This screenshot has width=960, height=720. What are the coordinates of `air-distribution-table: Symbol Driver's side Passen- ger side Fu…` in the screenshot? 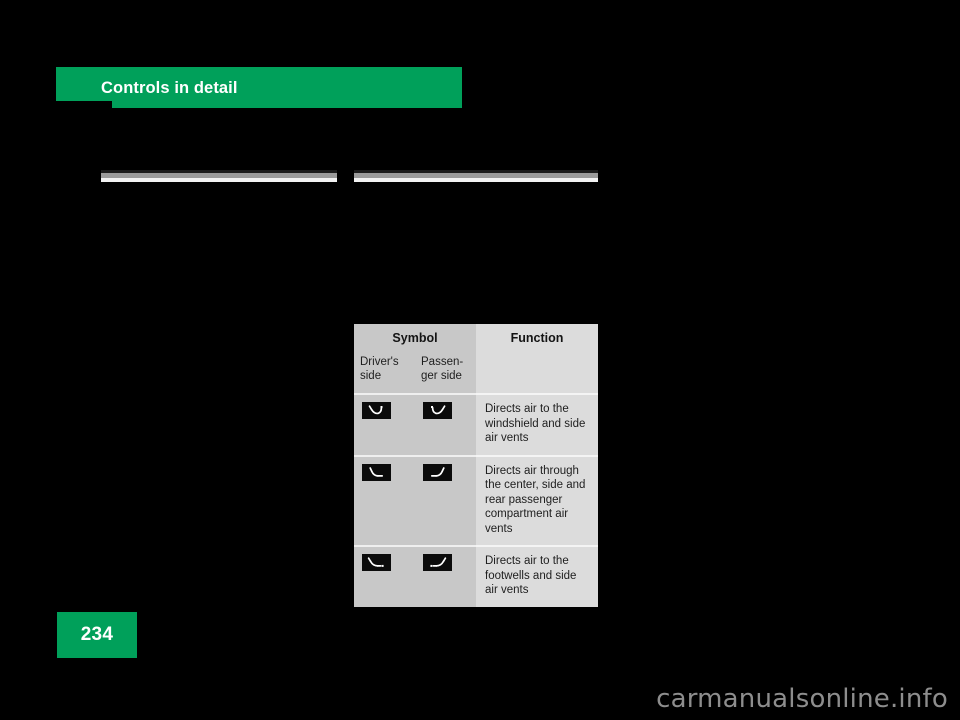 It's located at (476, 465).